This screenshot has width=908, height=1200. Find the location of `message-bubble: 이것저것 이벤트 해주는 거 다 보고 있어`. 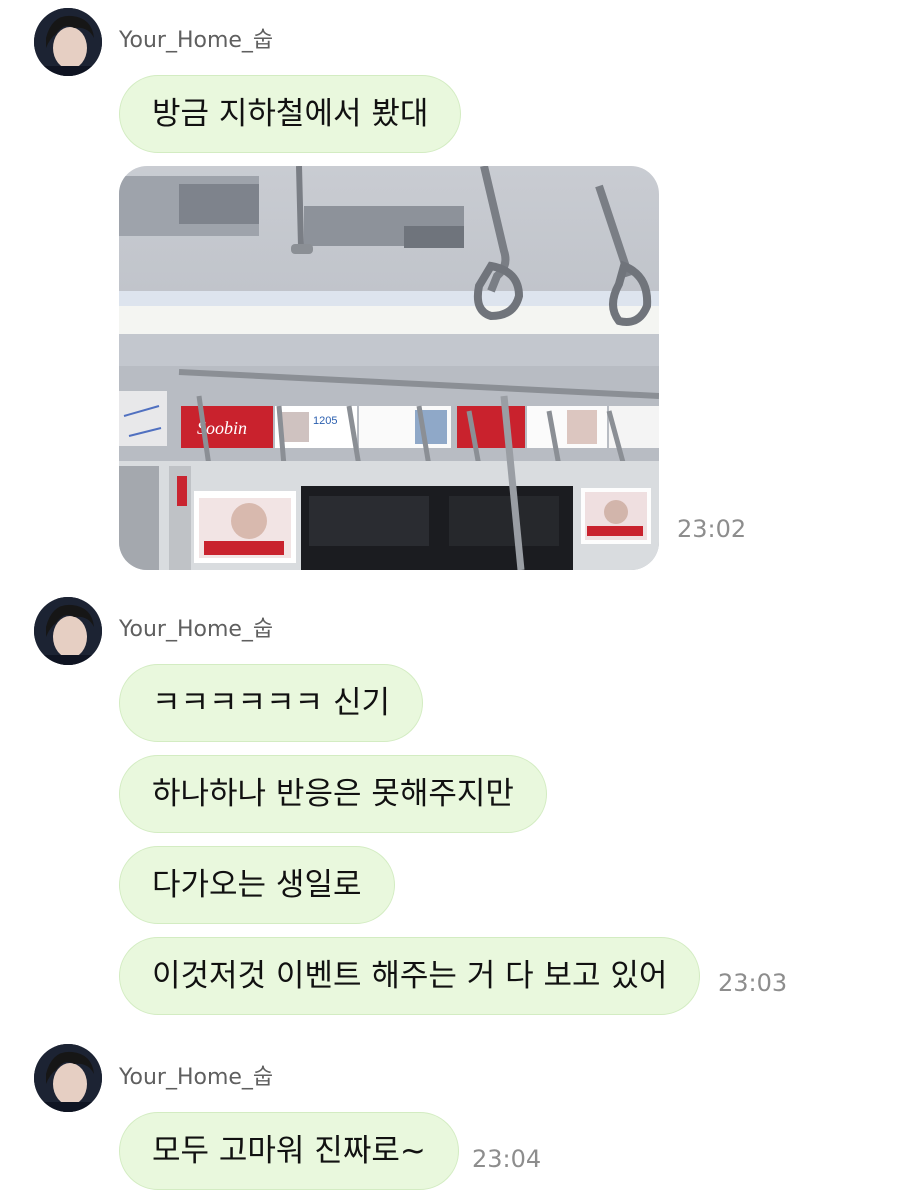

message-bubble: 이것저것 이벤트 해주는 거 다 보고 있어 is located at coordinates (410, 976).